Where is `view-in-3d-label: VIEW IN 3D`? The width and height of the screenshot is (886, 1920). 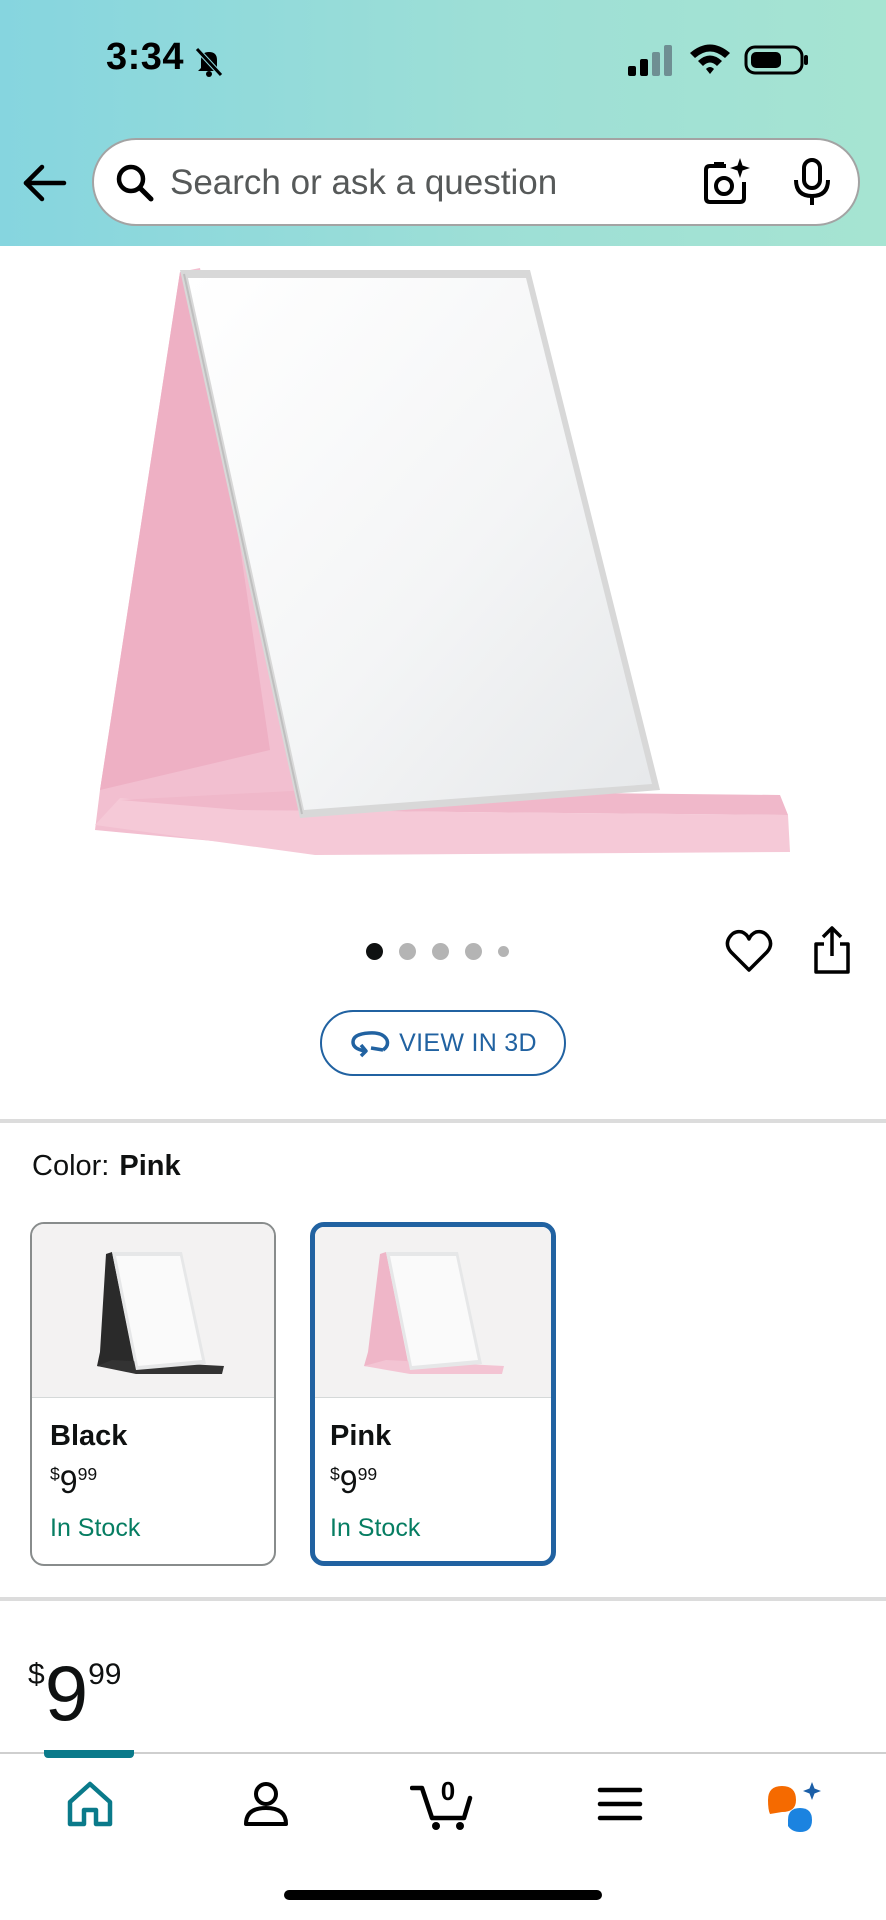 view-in-3d-label: VIEW IN 3D is located at coordinates (468, 1042).